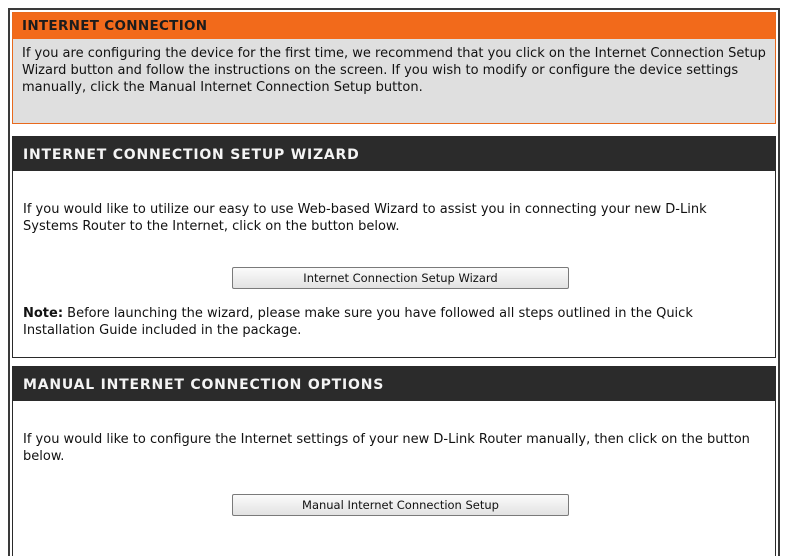 The image size is (787, 556). I want to click on internet-connection-title: INTERNET CONNECTION, so click(394, 26).